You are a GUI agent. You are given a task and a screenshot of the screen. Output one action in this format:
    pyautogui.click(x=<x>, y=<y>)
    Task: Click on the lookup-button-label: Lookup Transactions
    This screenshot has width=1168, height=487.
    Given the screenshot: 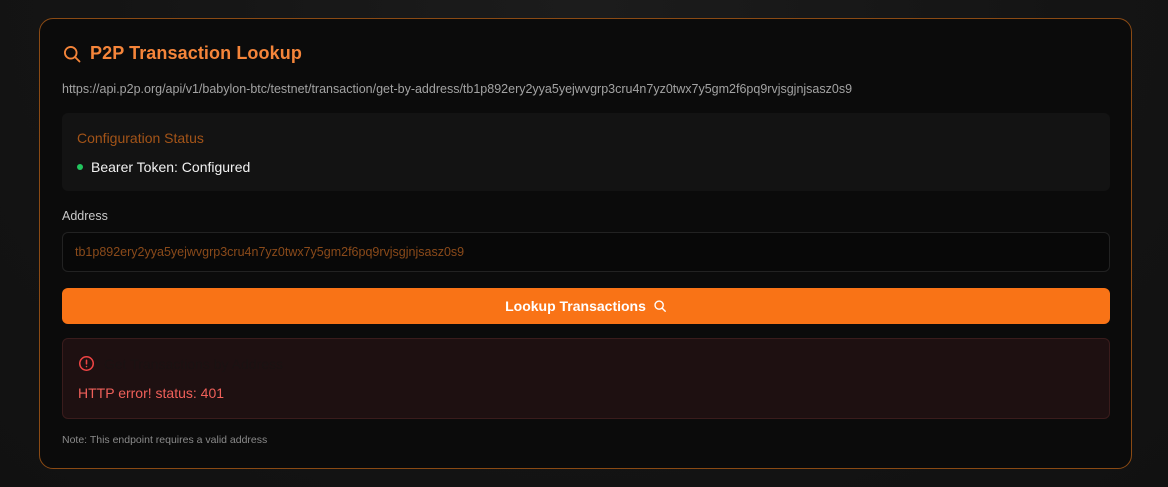 What is the action you would take?
    pyautogui.click(x=575, y=306)
    